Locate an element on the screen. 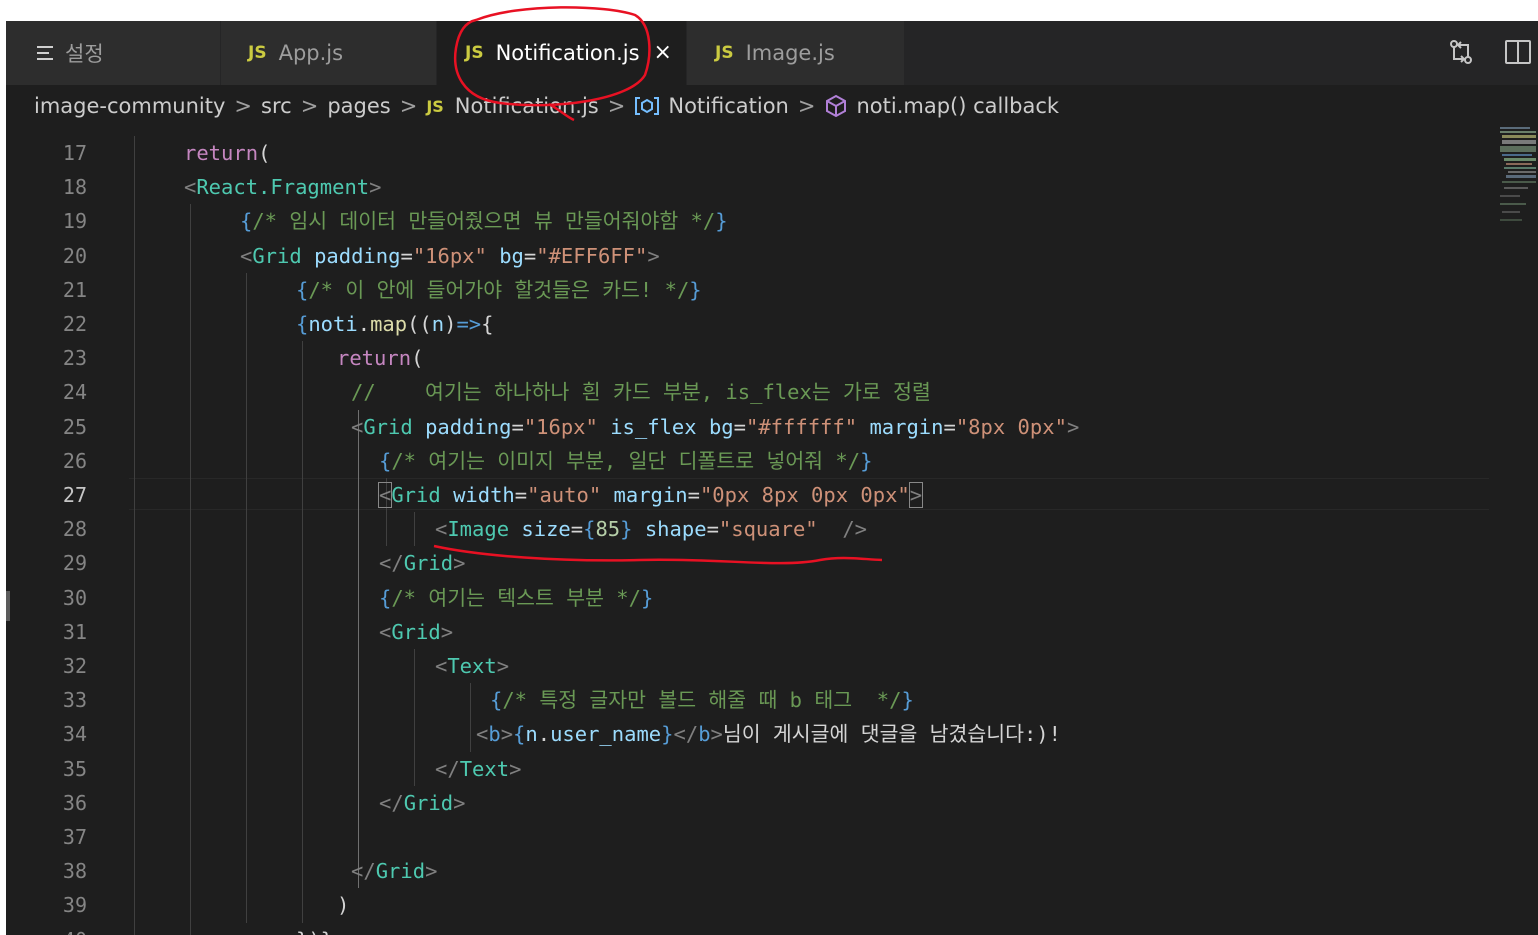 This screenshot has width=1538, height=935. code-line: </Text> is located at coordinates (478, 769).